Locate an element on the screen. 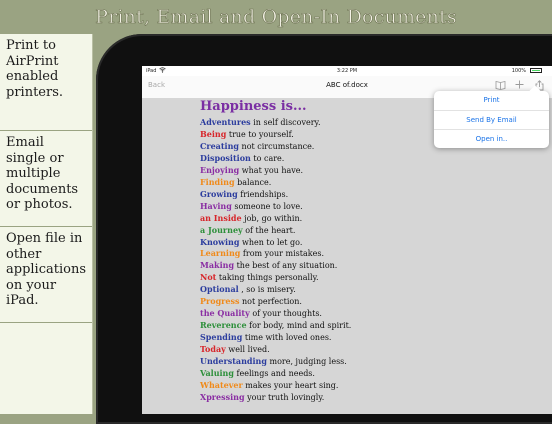  line-text: when to let go. is located at coordinates (271, 242).